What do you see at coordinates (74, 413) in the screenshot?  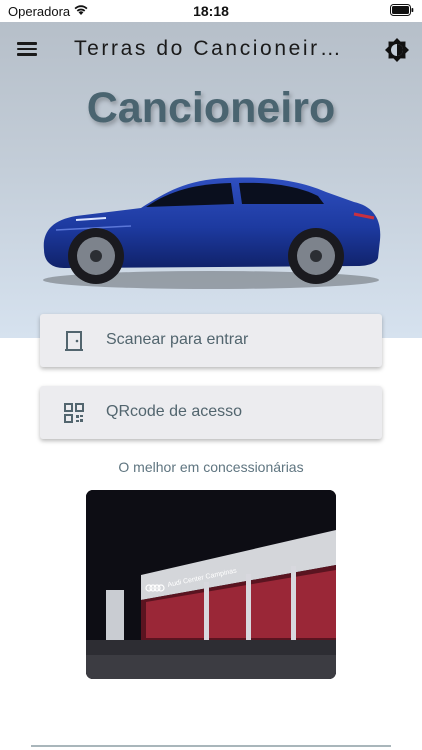 I see `qr-code-icon` at bounding box center [74, 413].